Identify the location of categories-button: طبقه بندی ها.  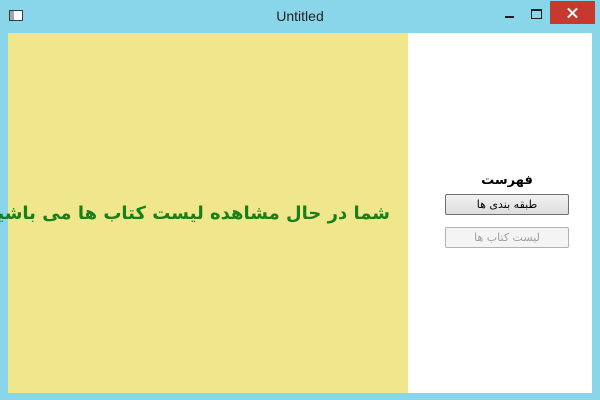
(507, 204).